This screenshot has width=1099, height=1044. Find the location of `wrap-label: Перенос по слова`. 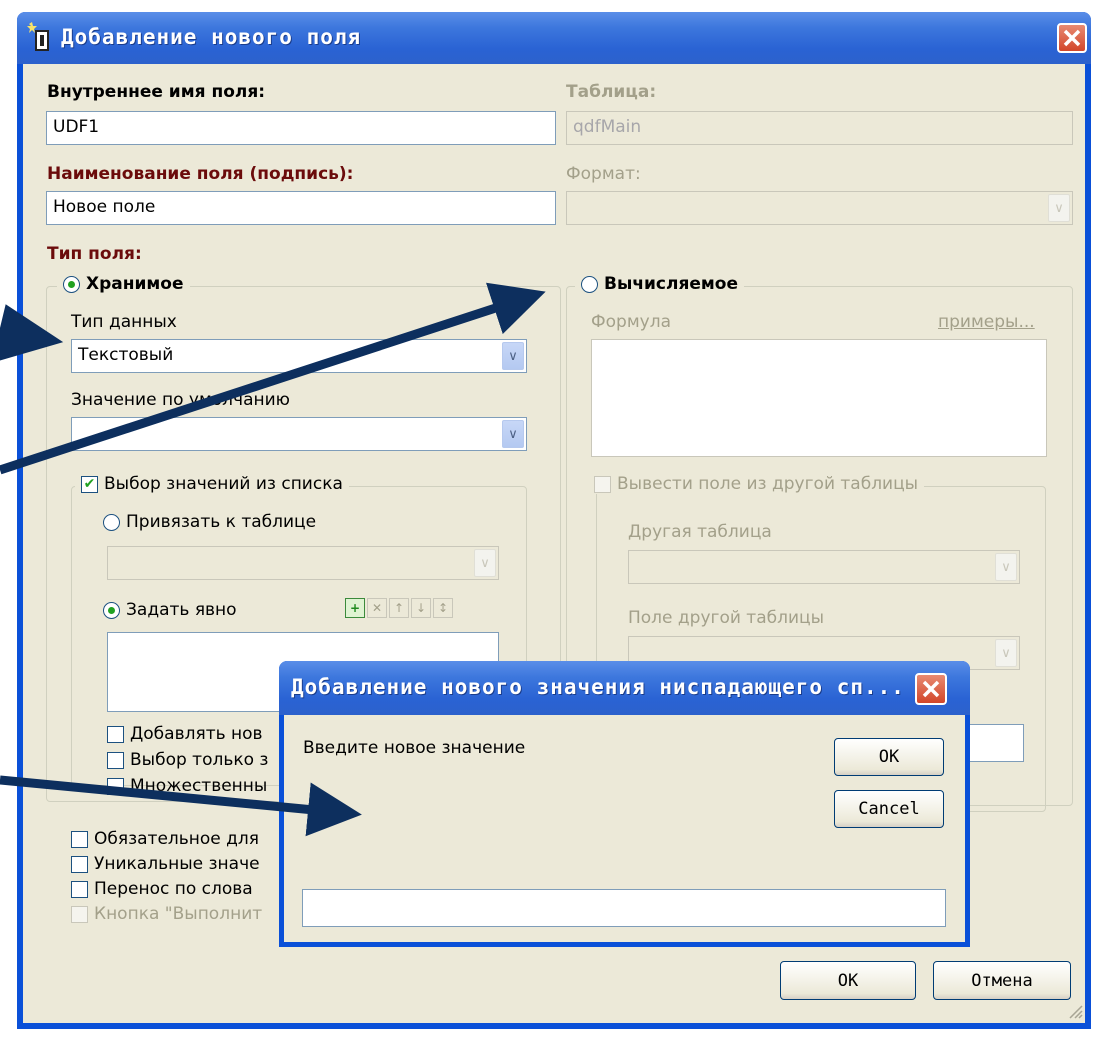

wrap-label: Перенос по слова is located at coordinates (173, 889).